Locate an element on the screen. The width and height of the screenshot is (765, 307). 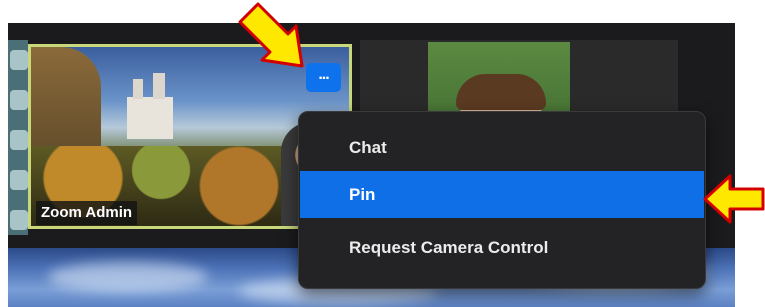
participant-hair is located at coordinates (501, 92).